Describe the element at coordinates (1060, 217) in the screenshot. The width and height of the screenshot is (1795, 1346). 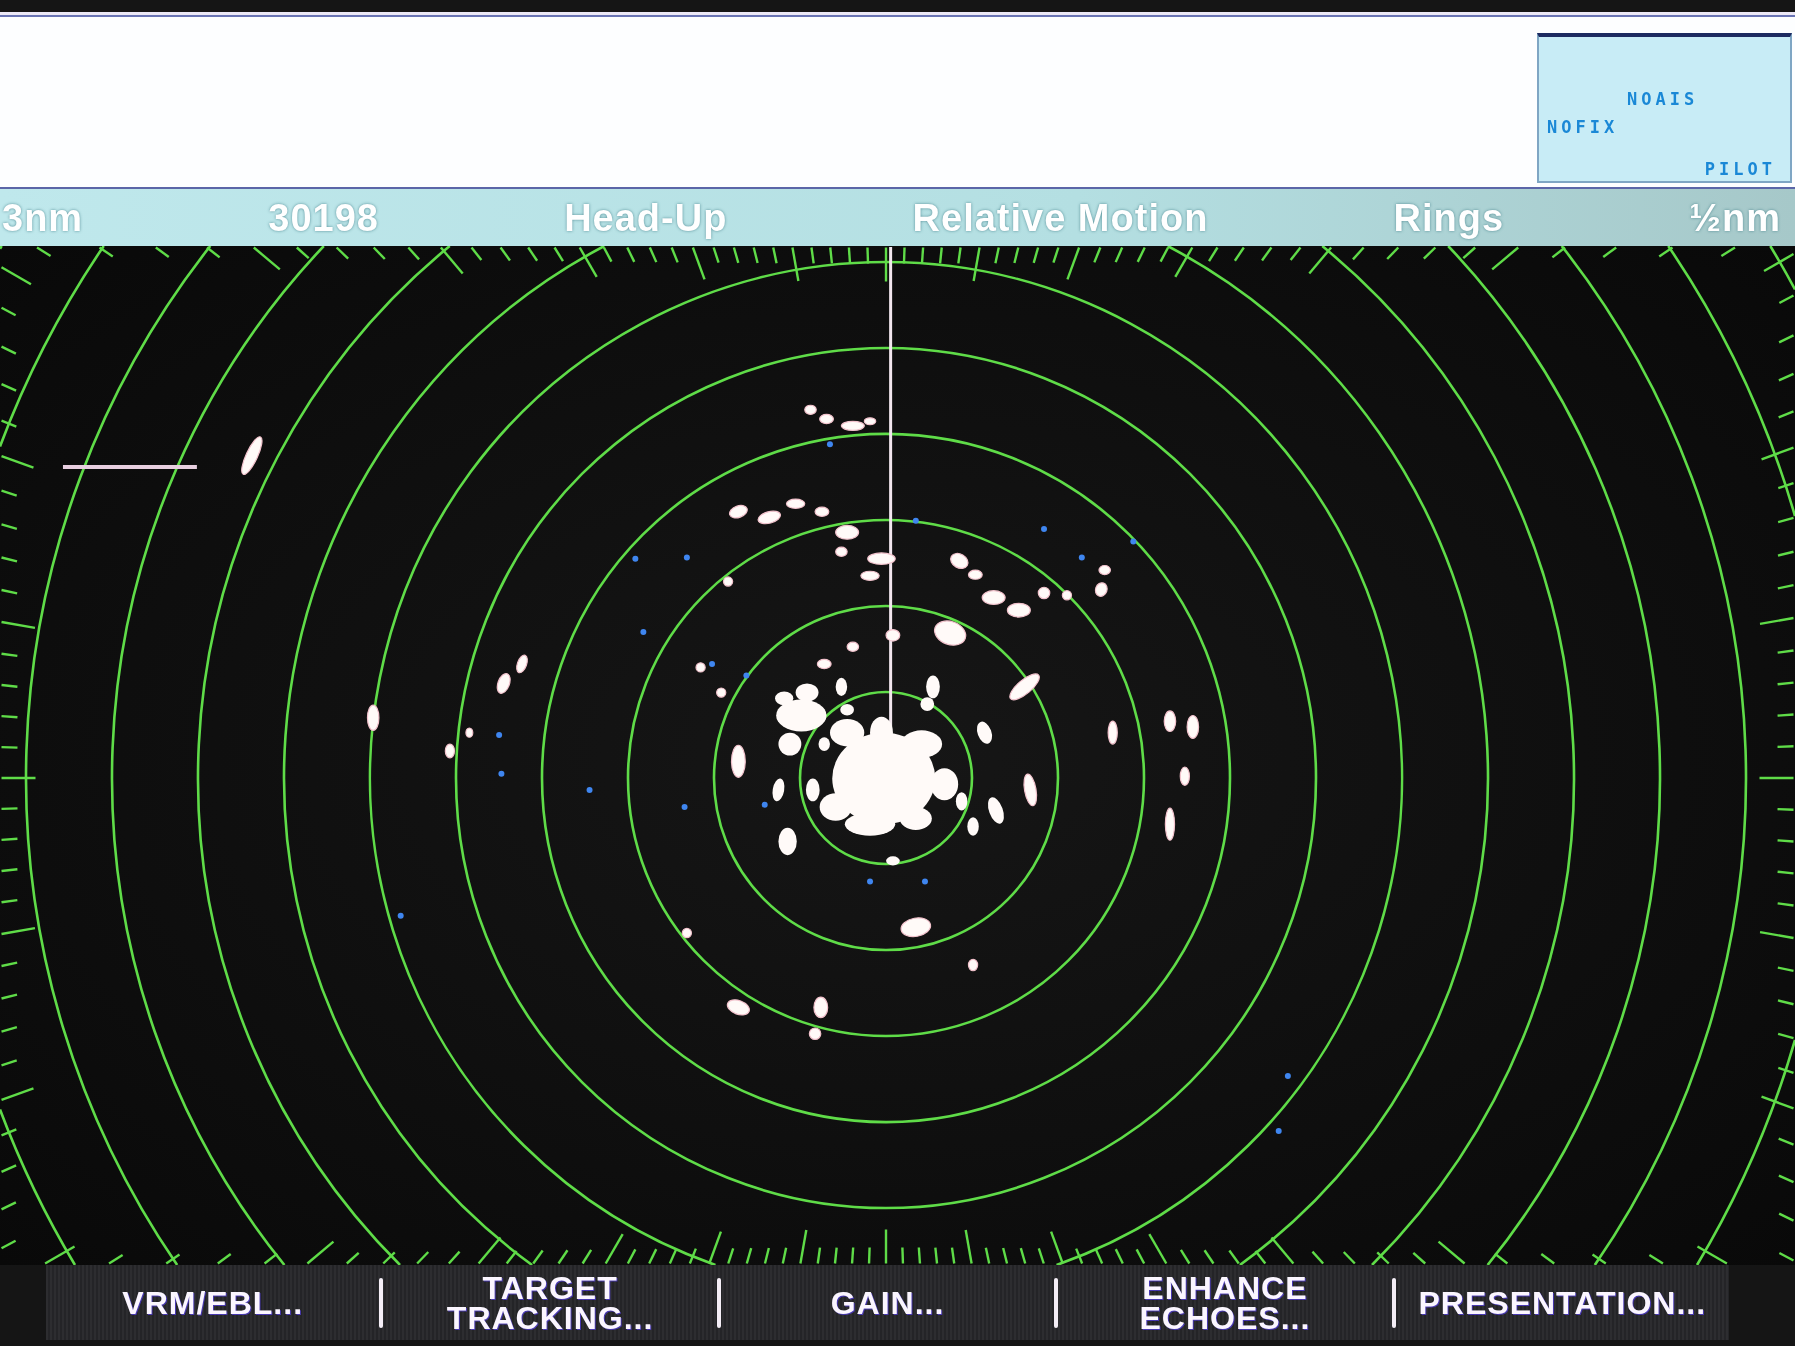
I see `motion-mode-label: Relative Motion` at that location.